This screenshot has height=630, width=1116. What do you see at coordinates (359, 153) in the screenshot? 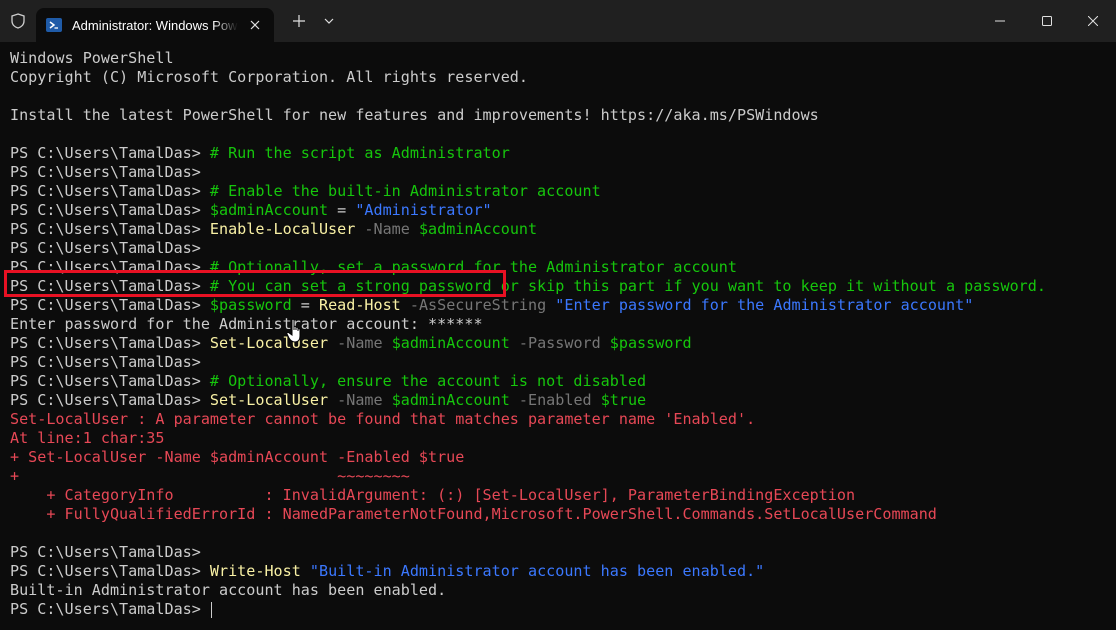
I see `terminal-text: # Run the script as Administrator` at bounding box center [359, 153].